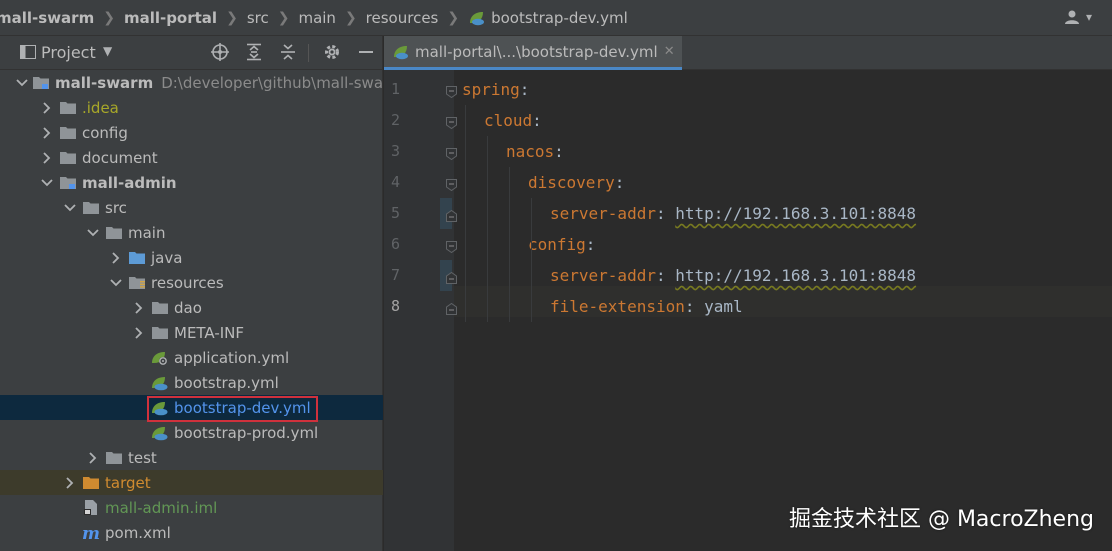 This screenshot has width=1112, height=551. Describe the element at coordinates (167, 257) in the screenshot. I see `tree-item-label: java` at that location.